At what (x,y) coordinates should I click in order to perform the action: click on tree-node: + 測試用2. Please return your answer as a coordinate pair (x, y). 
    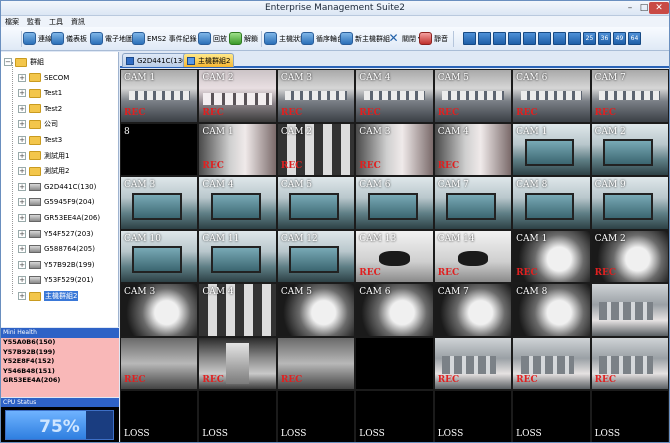
    Looking at the image, I should click on (43, 171).